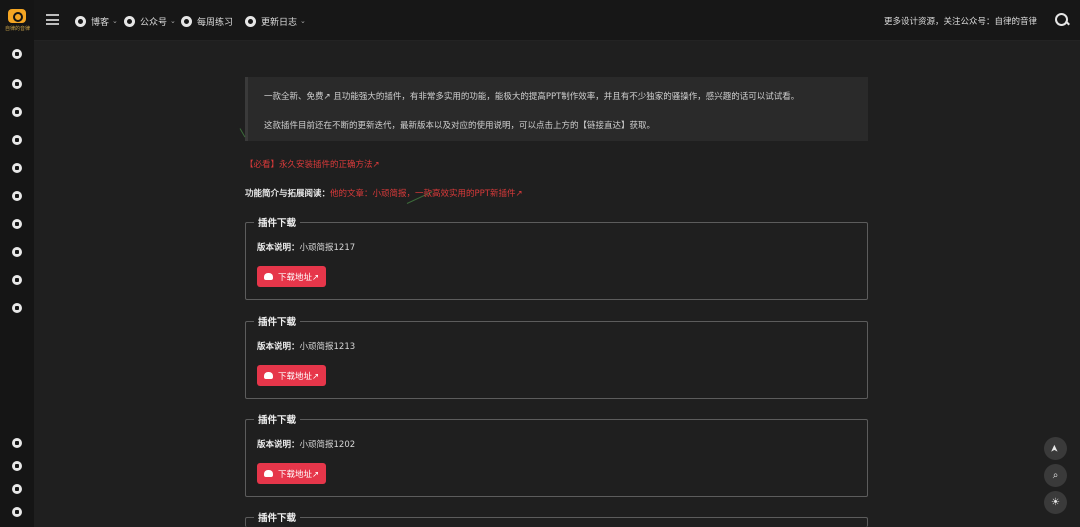 This screenshot has height=527, width=1080. What do you see at coordinates (279, 22) in the screenshot?
I see `nav-label: 更新日志` at bounding box center [279, 22].